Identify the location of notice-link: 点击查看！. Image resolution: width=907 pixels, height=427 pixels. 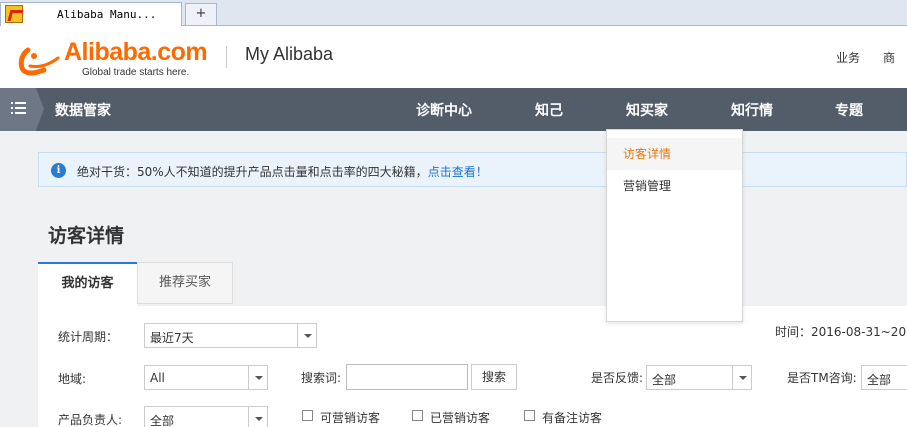
(458, 172).